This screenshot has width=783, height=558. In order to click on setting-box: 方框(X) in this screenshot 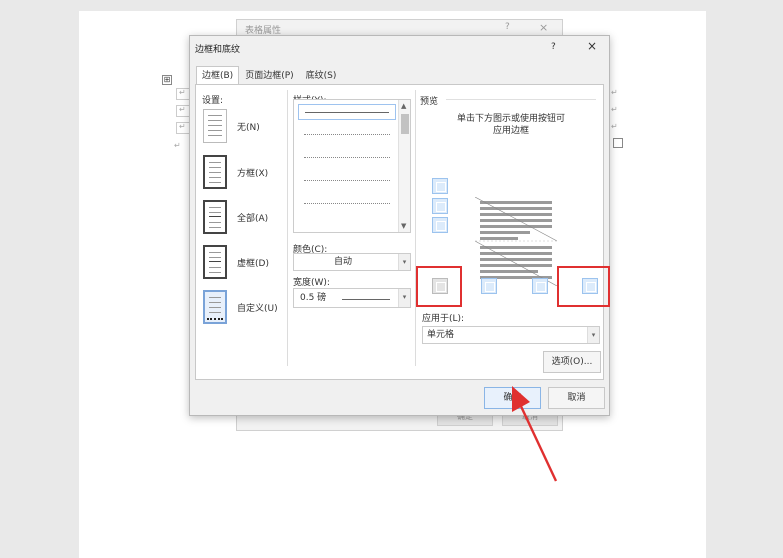, I will do `click(235, 172)`.